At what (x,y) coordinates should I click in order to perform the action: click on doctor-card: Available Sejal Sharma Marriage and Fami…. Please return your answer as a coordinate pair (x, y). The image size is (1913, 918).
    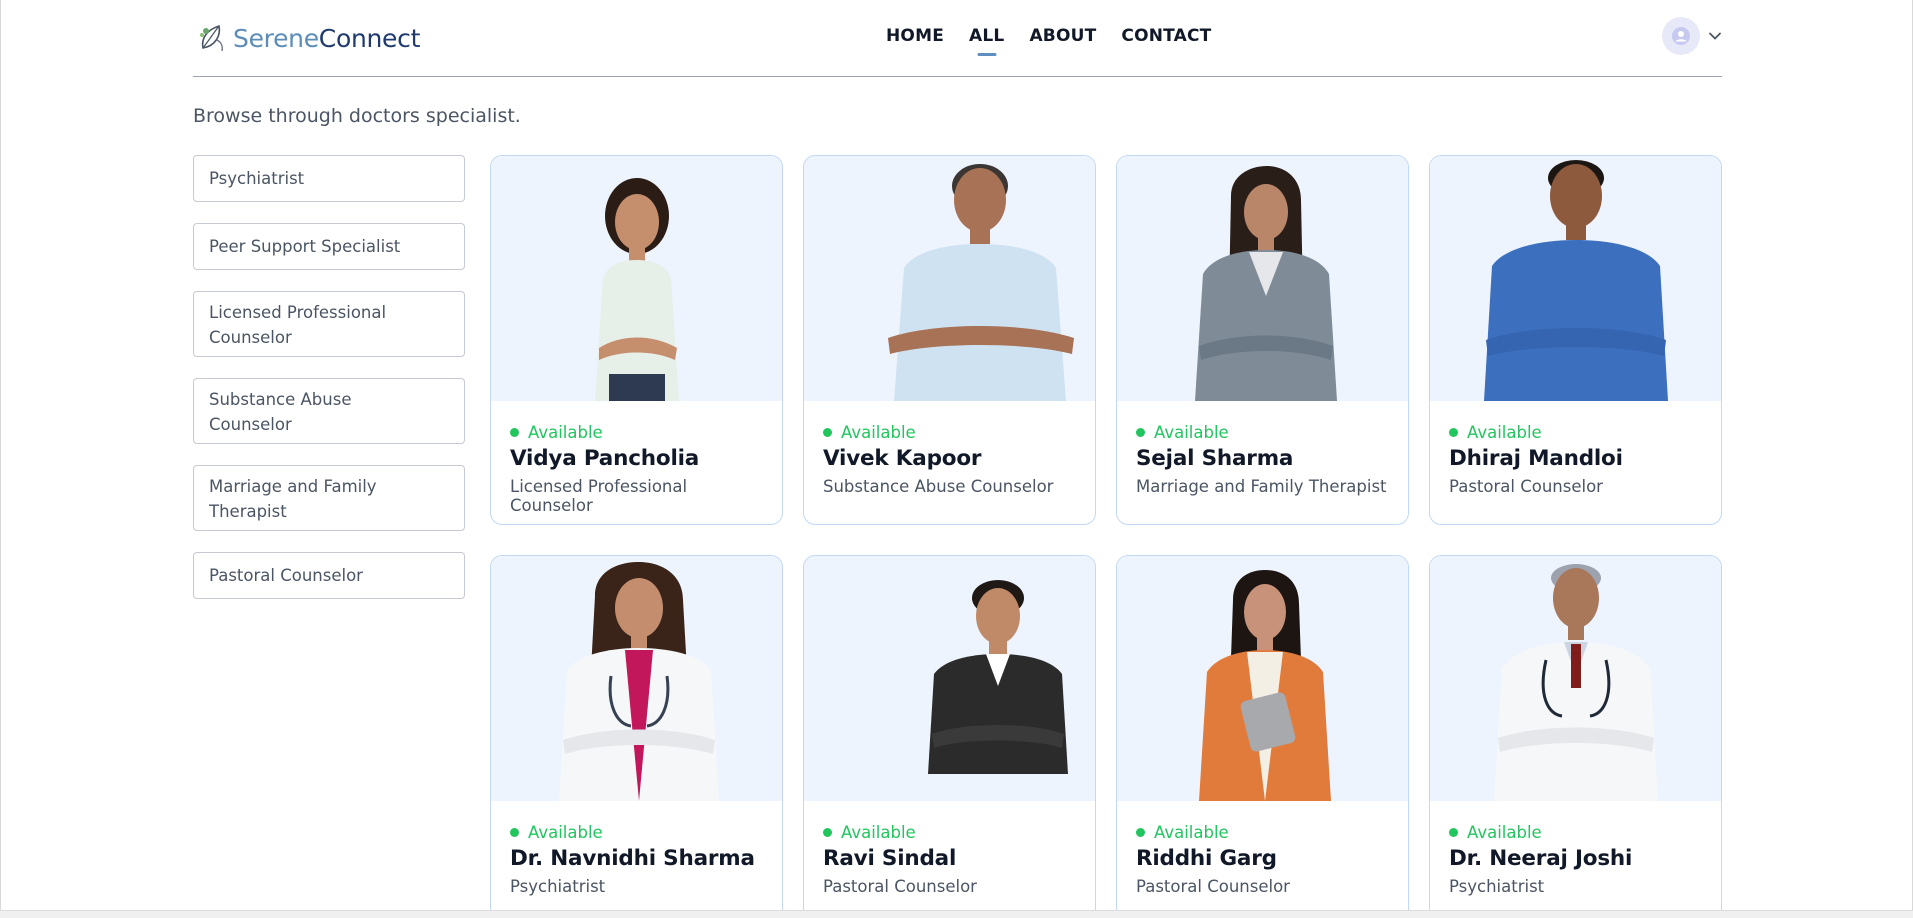
    Looking at the image, I should click on (1262, 340).